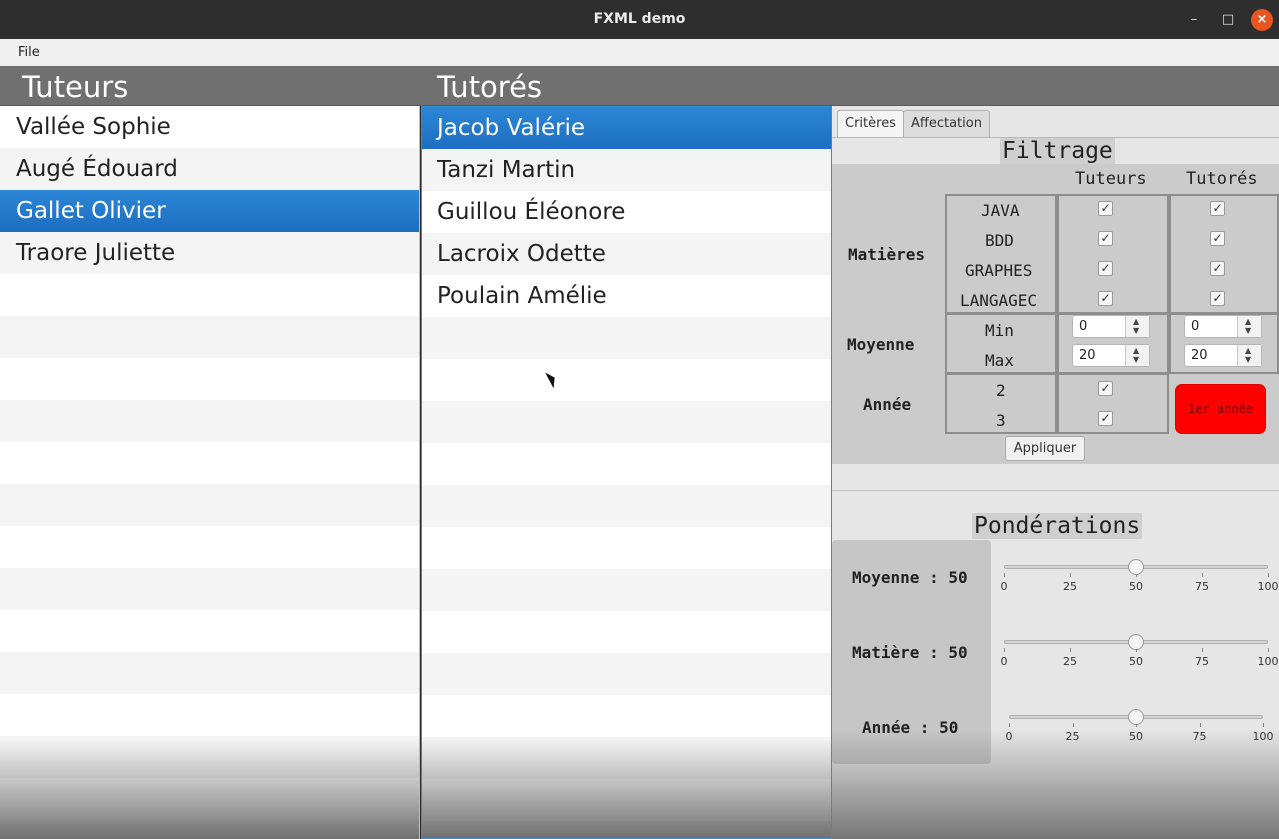 The width and height of the screenshot is (1279, 839). Describe the element at coordinates (639, 52) in the screenshot. I see `menu-bar: File` at that location.